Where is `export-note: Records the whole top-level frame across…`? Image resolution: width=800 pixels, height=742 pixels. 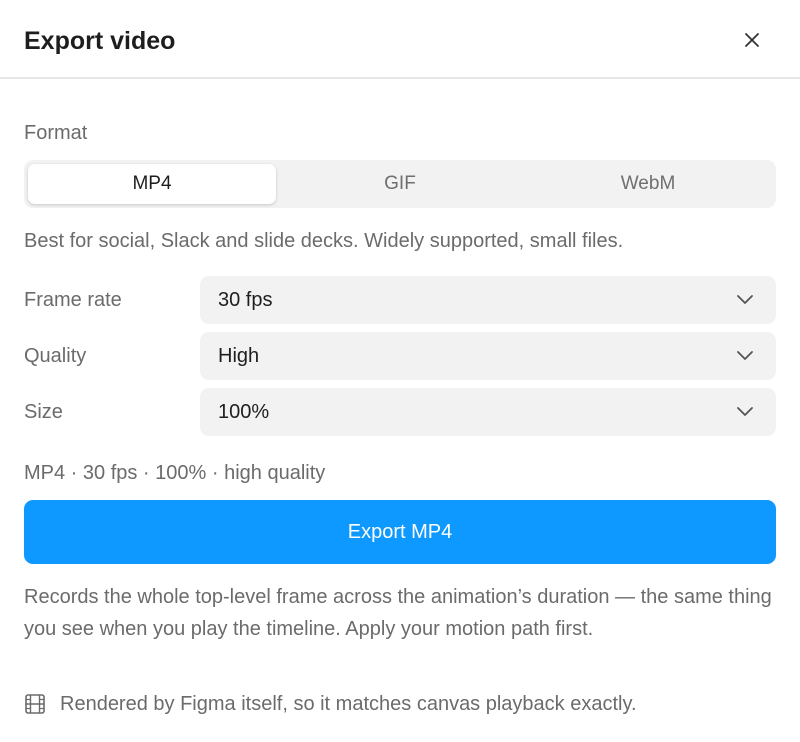
export-note: Records the whole top-level frame across… is located at coordinates (398, 613).